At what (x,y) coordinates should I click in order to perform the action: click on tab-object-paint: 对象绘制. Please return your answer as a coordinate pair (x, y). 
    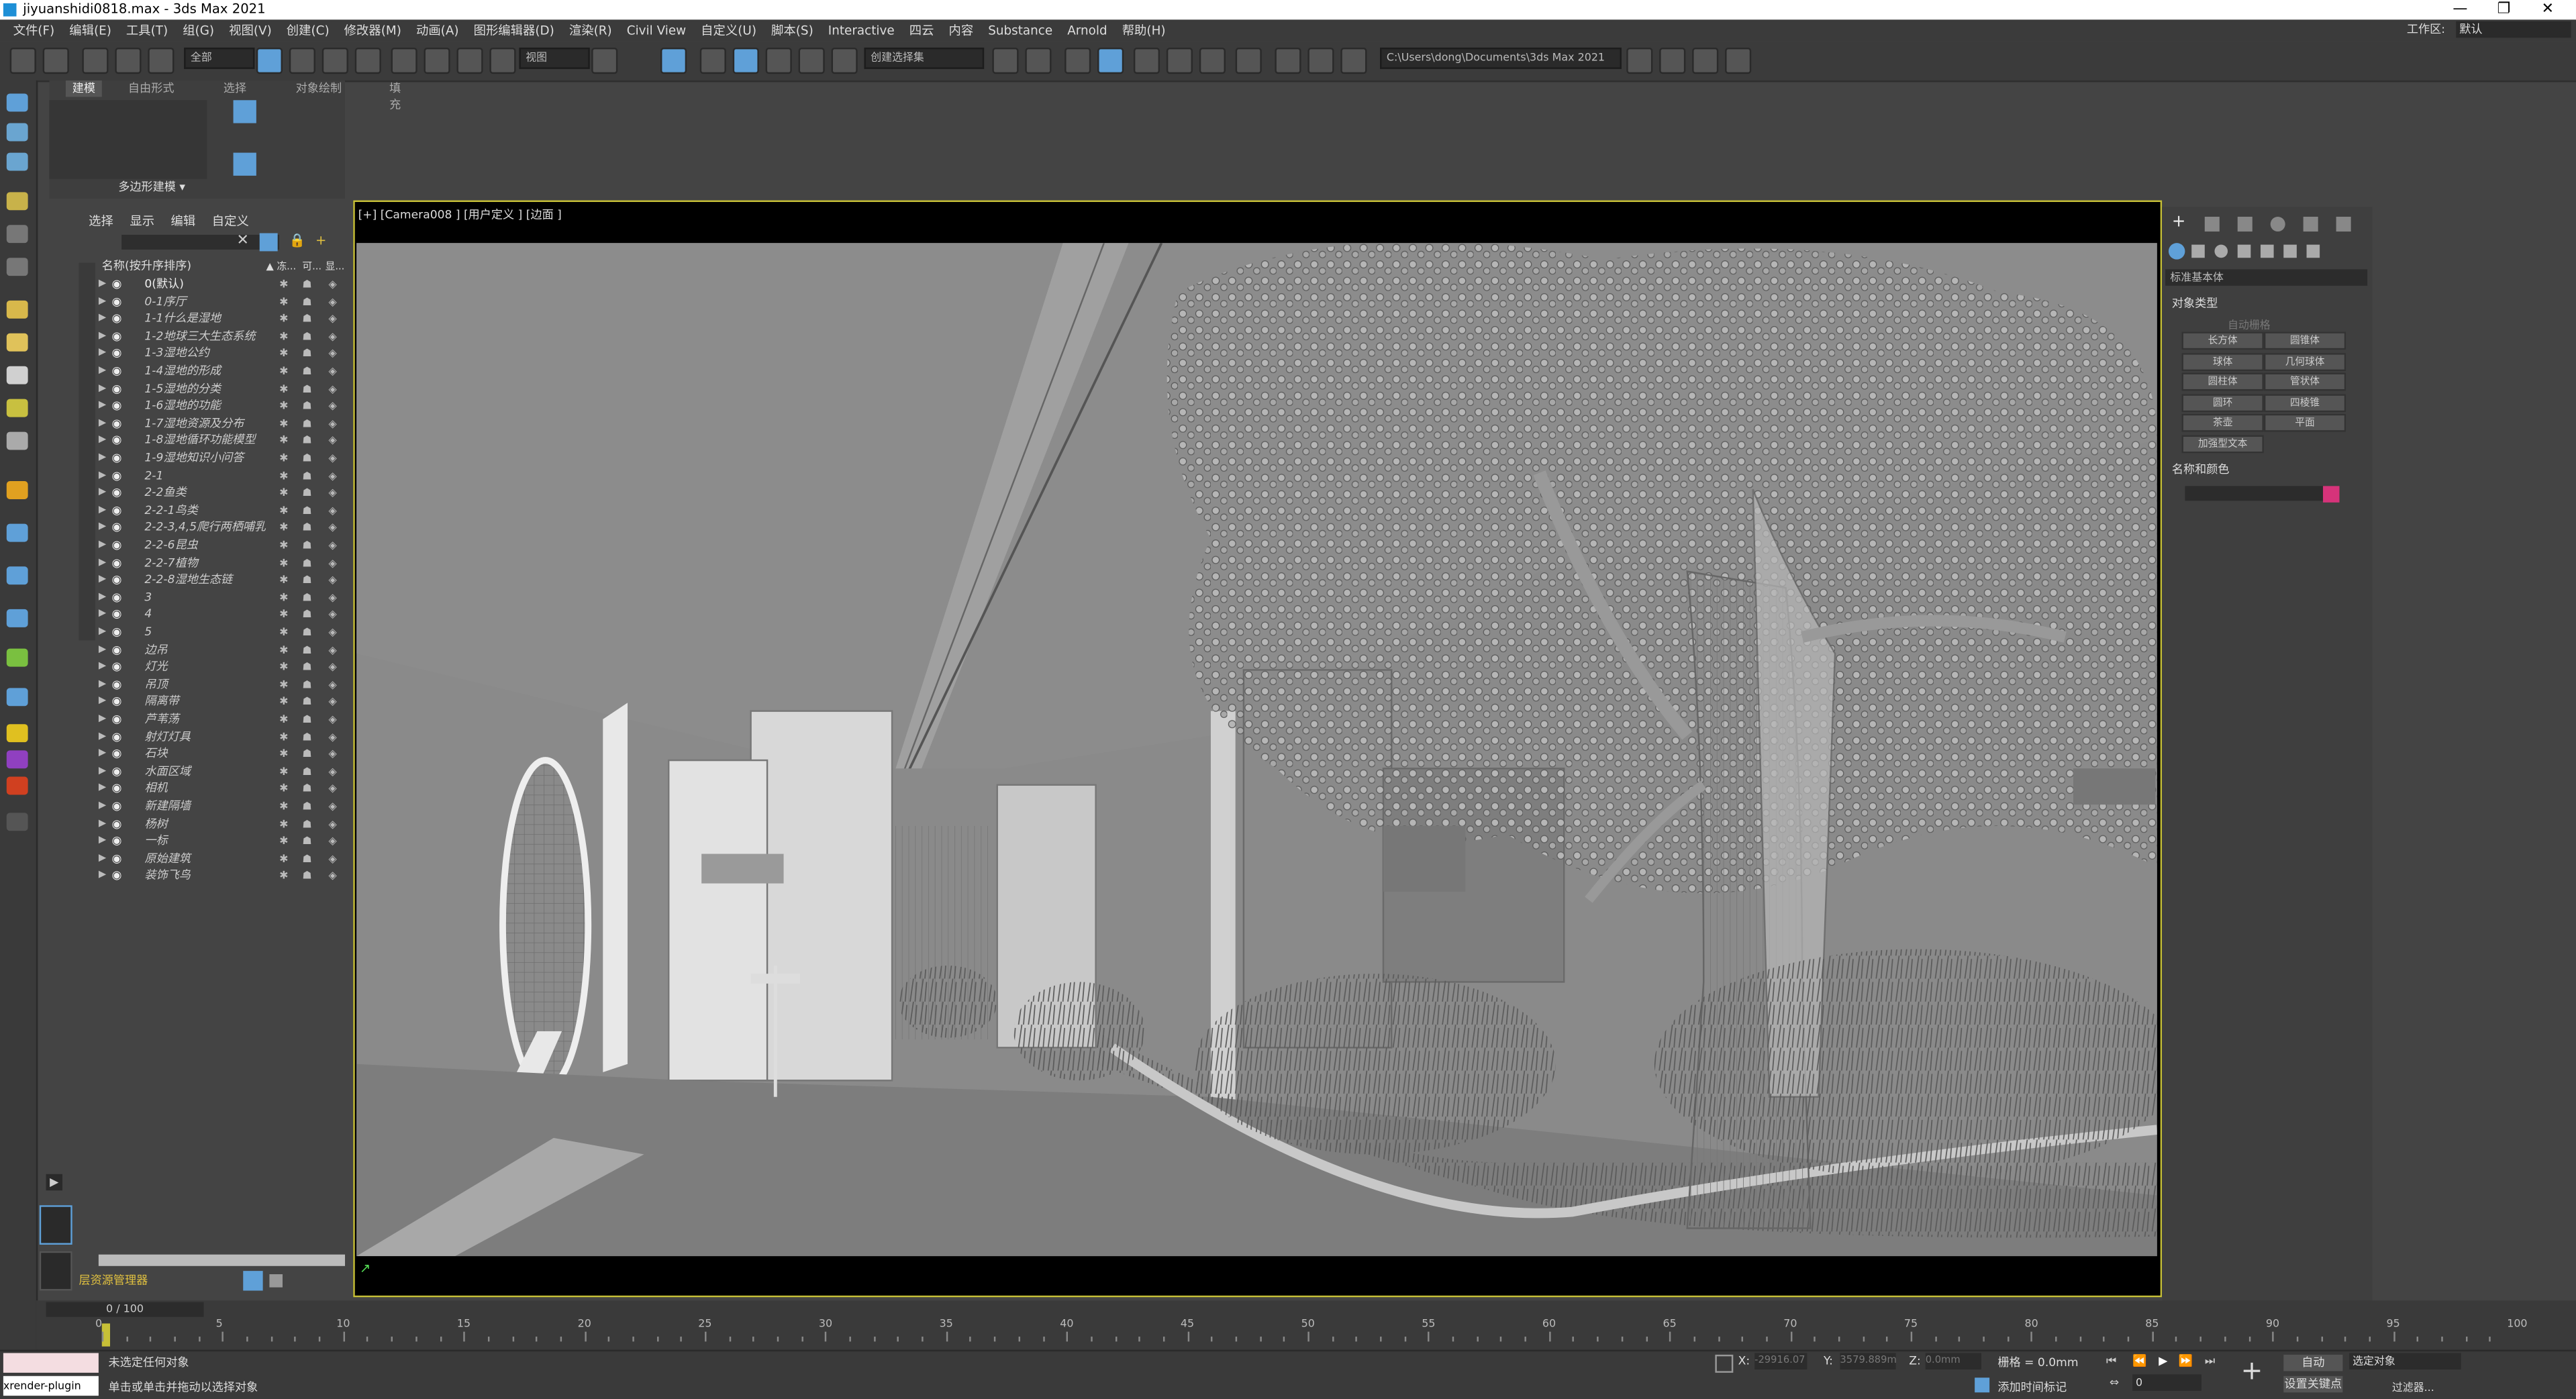
    Looking at the image, I should click on (319, 89).